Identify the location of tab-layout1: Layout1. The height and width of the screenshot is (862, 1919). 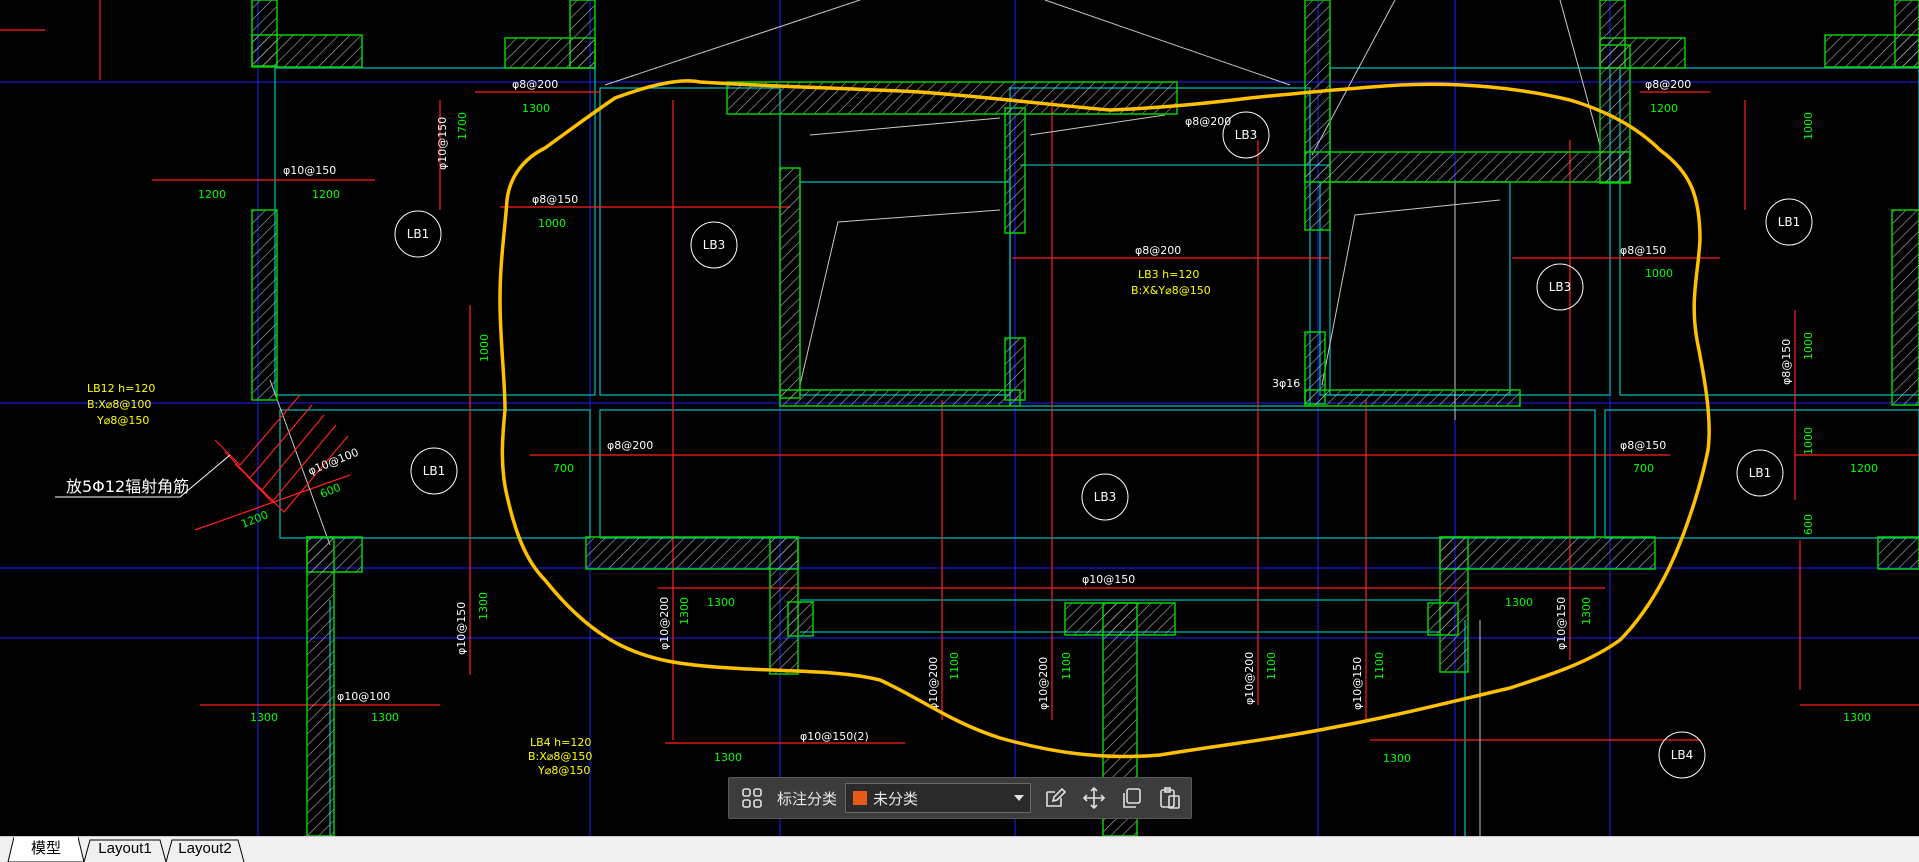
(125, 849).